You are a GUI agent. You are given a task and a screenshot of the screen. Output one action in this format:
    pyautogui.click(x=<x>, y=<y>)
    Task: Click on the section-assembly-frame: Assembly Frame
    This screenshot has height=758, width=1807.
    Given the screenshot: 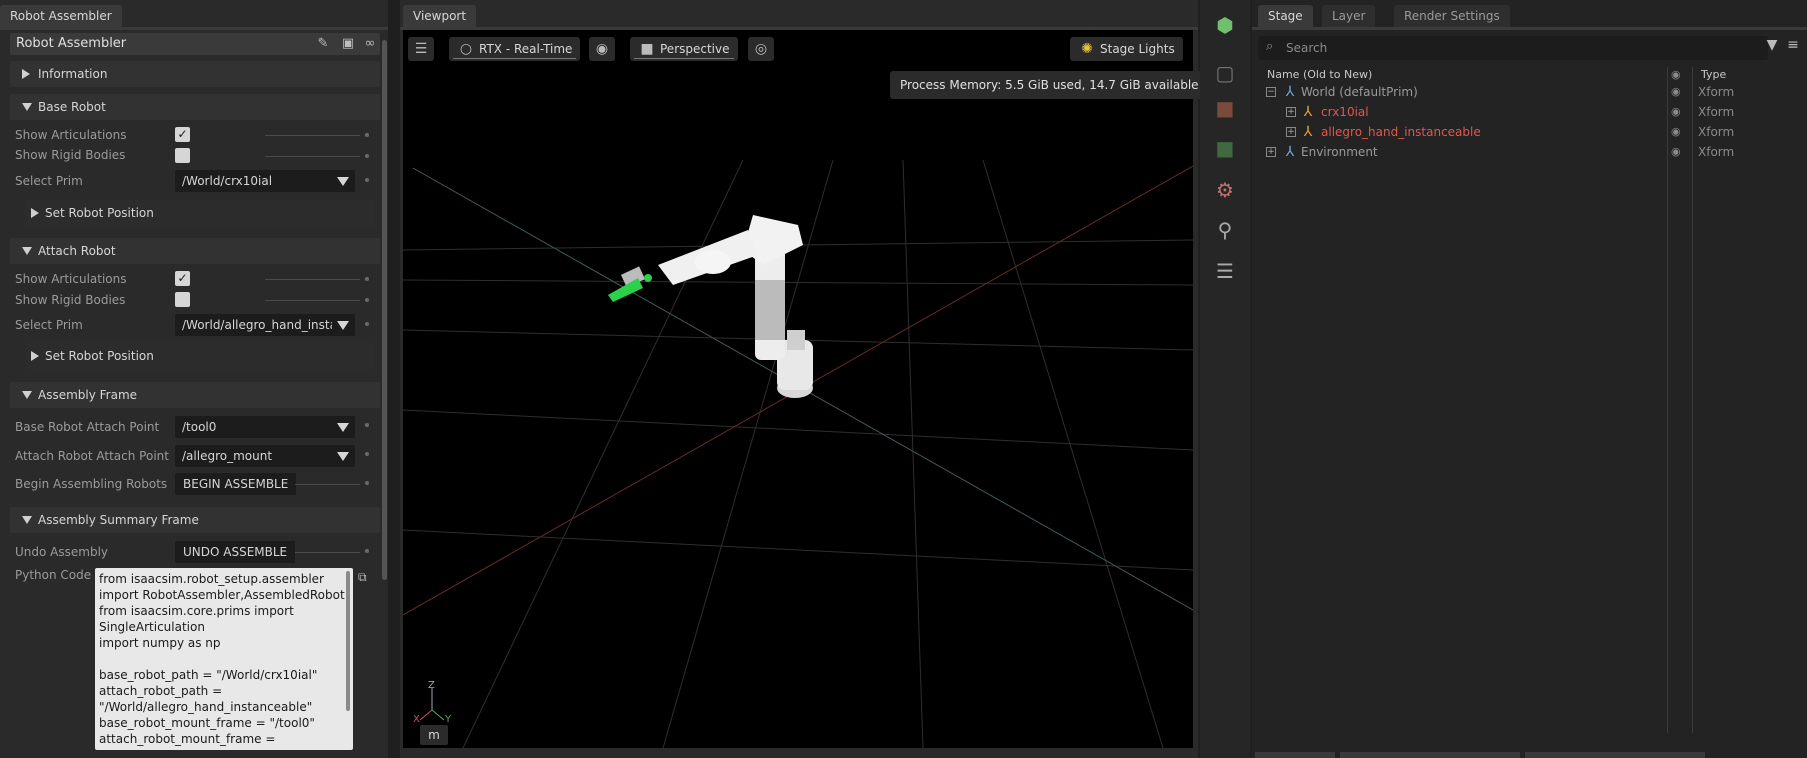 What is the action you would take?
    pyautogui.click(x=195, y=395)
    